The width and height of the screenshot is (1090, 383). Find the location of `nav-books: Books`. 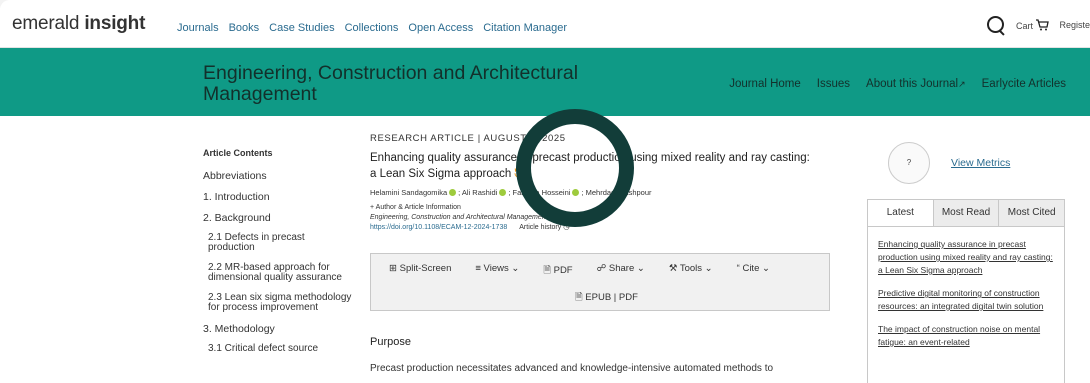

nav-books: Books is located at coordinates (244, 28).